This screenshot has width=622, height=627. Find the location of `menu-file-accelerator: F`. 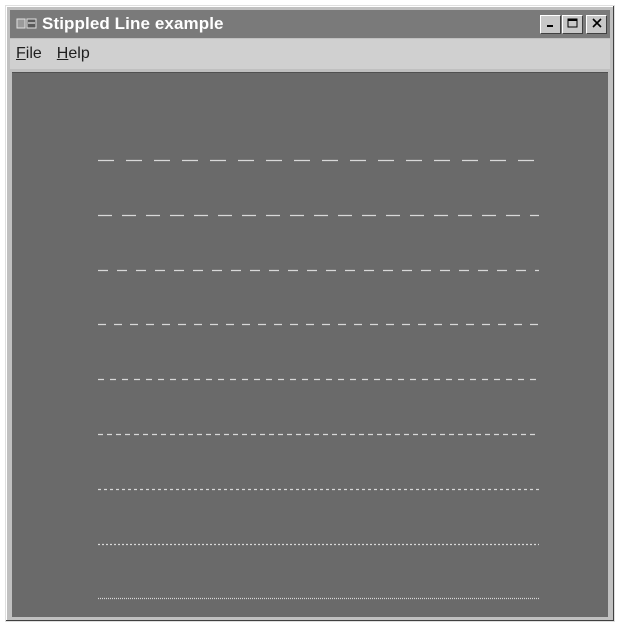

menu-file-accelerator: F is located at coordinates (21, 53).